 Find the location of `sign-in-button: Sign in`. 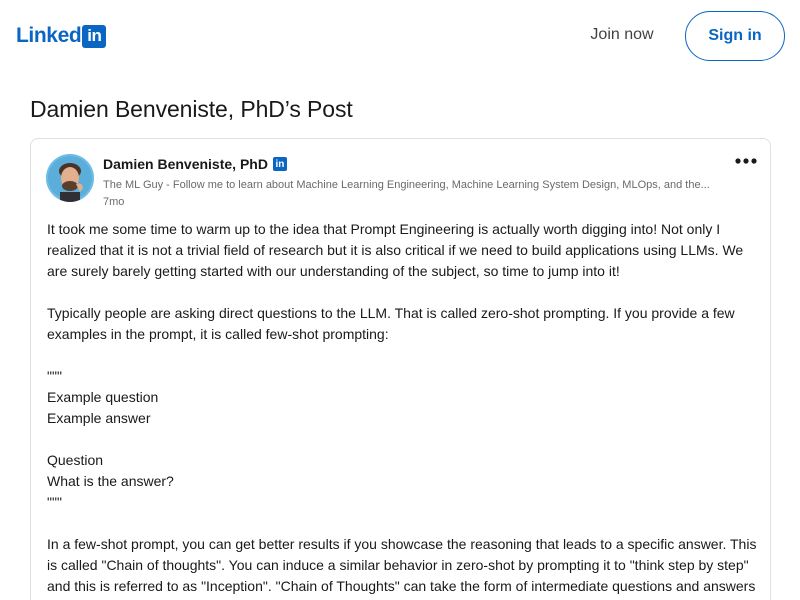

sign-in-button: Sign in is located at coordinates (735, 36).